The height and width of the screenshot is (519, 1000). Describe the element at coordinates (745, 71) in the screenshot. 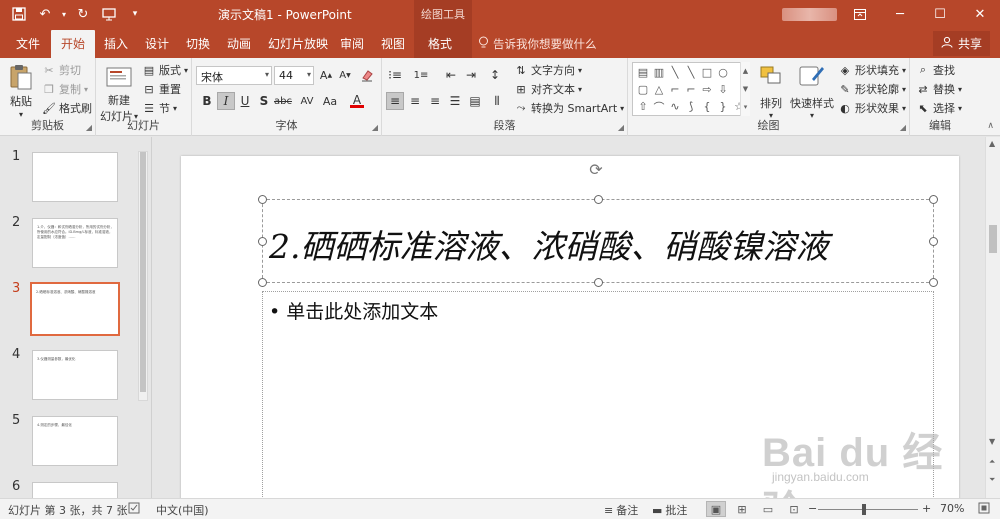

I see `gallery-up-icon: ▲` at that location.